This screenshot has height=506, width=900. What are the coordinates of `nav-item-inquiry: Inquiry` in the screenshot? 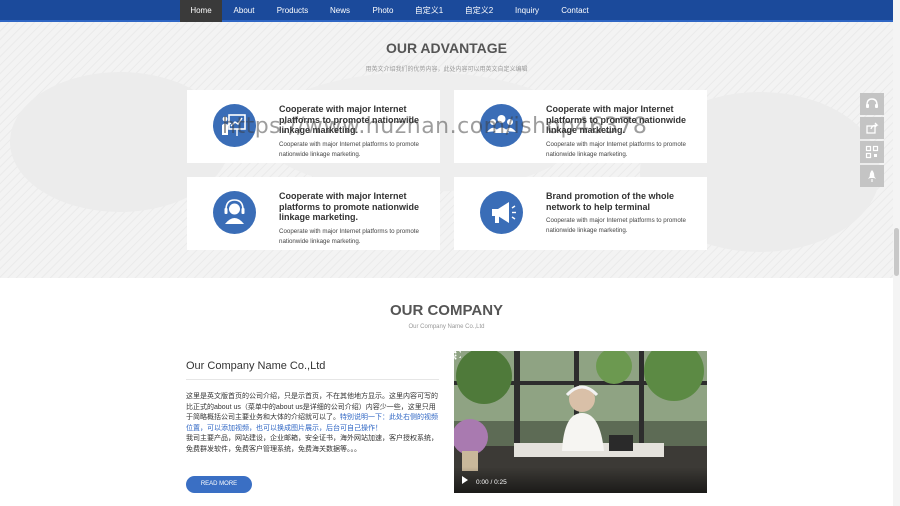 It's located at (527, 11).